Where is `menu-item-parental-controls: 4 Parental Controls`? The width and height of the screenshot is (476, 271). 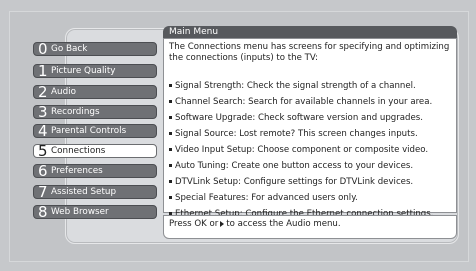 menu-item-parental-controls: 4 Parental Controls is located at coordinates (95, 131).